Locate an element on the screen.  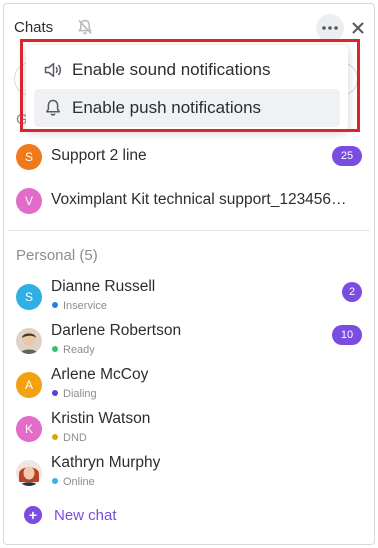
contact-name: Arlene McCoy is located at coordinates (100, 374).